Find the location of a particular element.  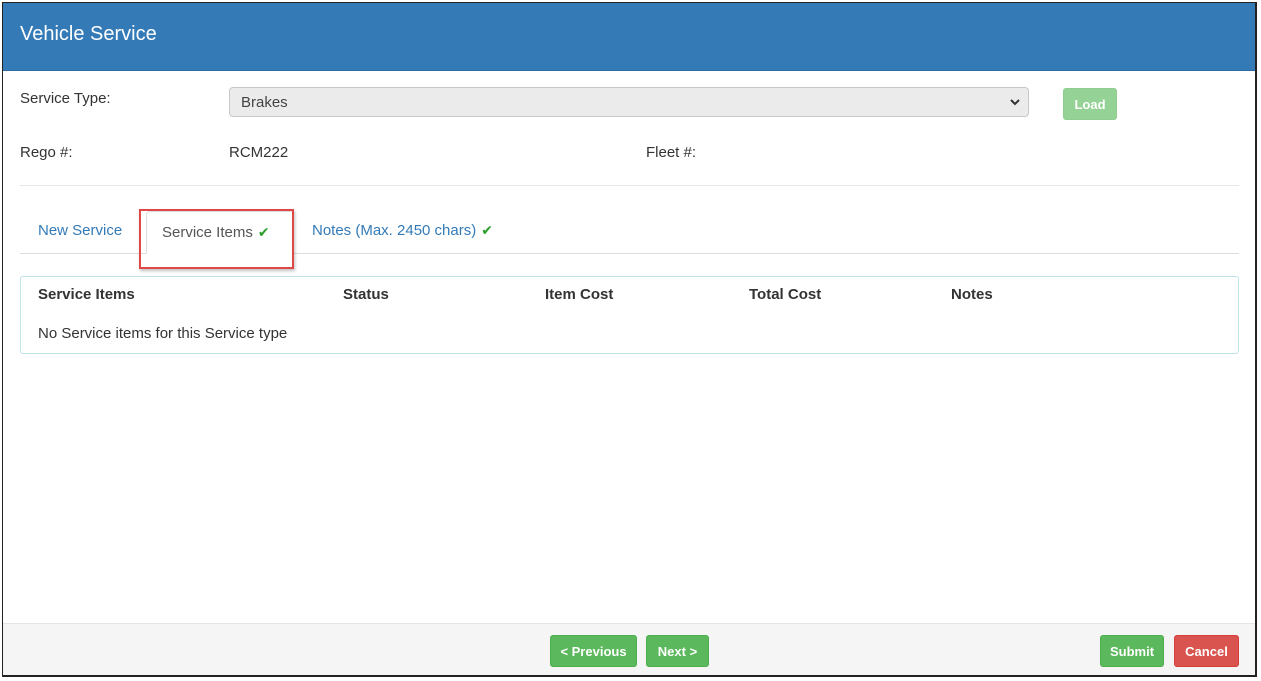

tab-notes: Notes (Max. 2450 chars) ✔ is located at coordinates (402, 230).